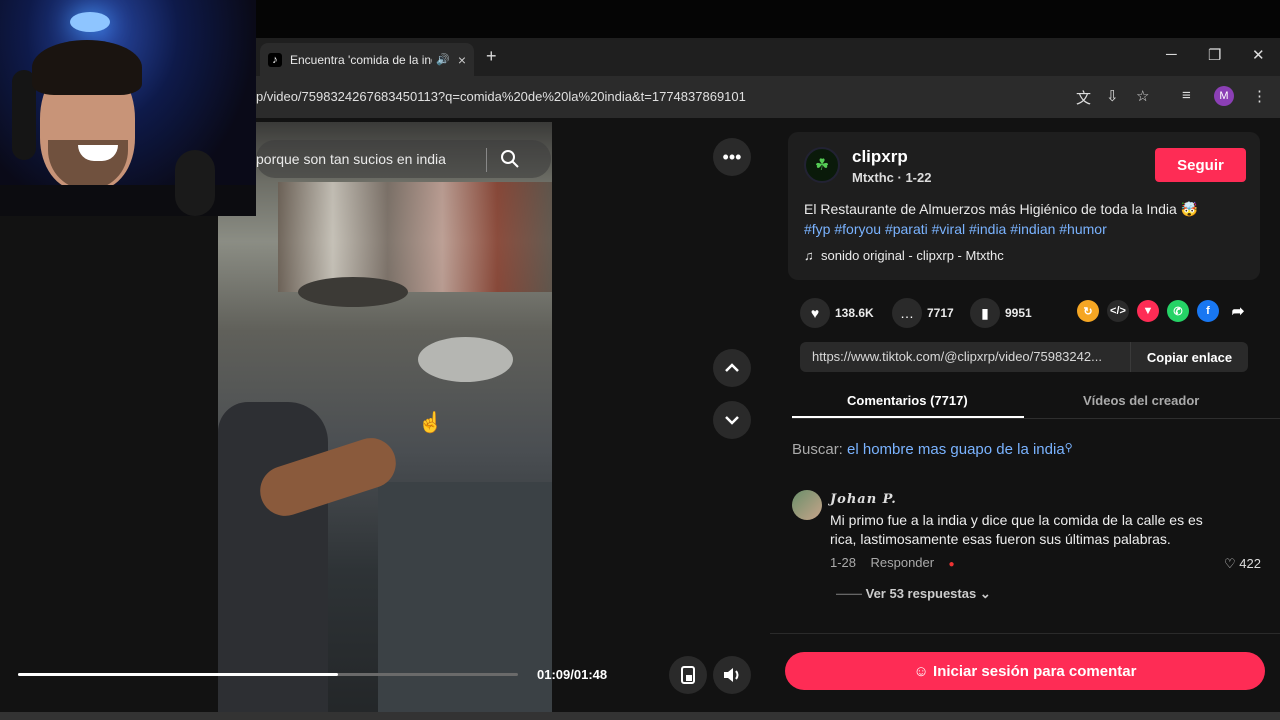  What do you see at coordinates (1208, 311) in the screenshot?
I see `facebook-icon: f` at bounding box center [1208, 311].